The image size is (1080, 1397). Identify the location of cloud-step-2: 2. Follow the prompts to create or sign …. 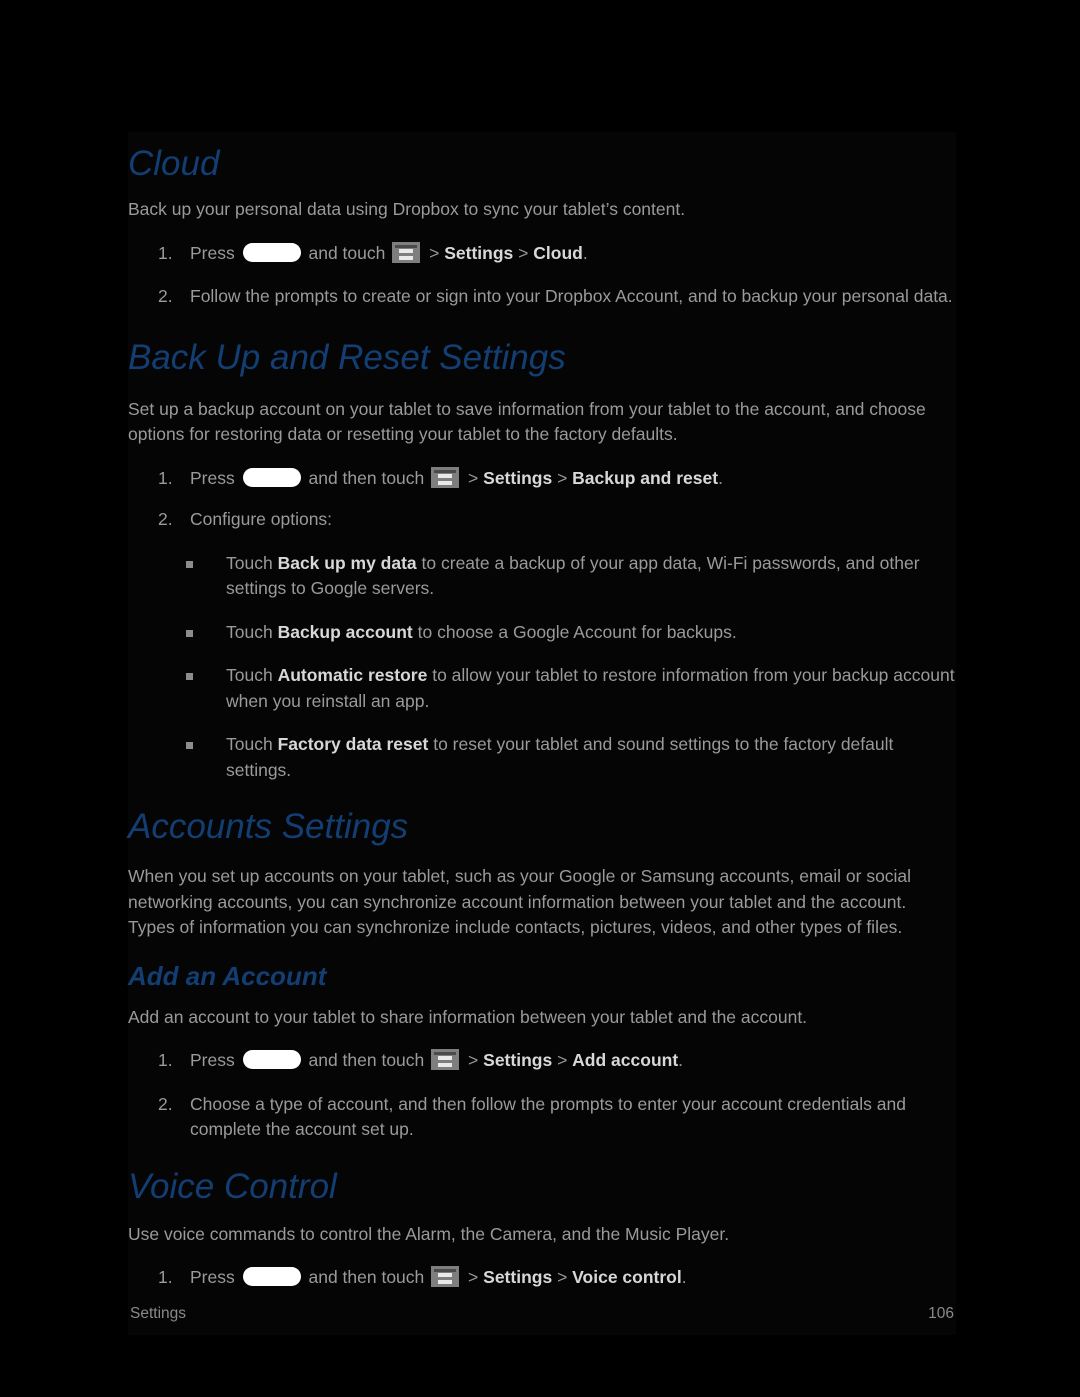
(542, 297).